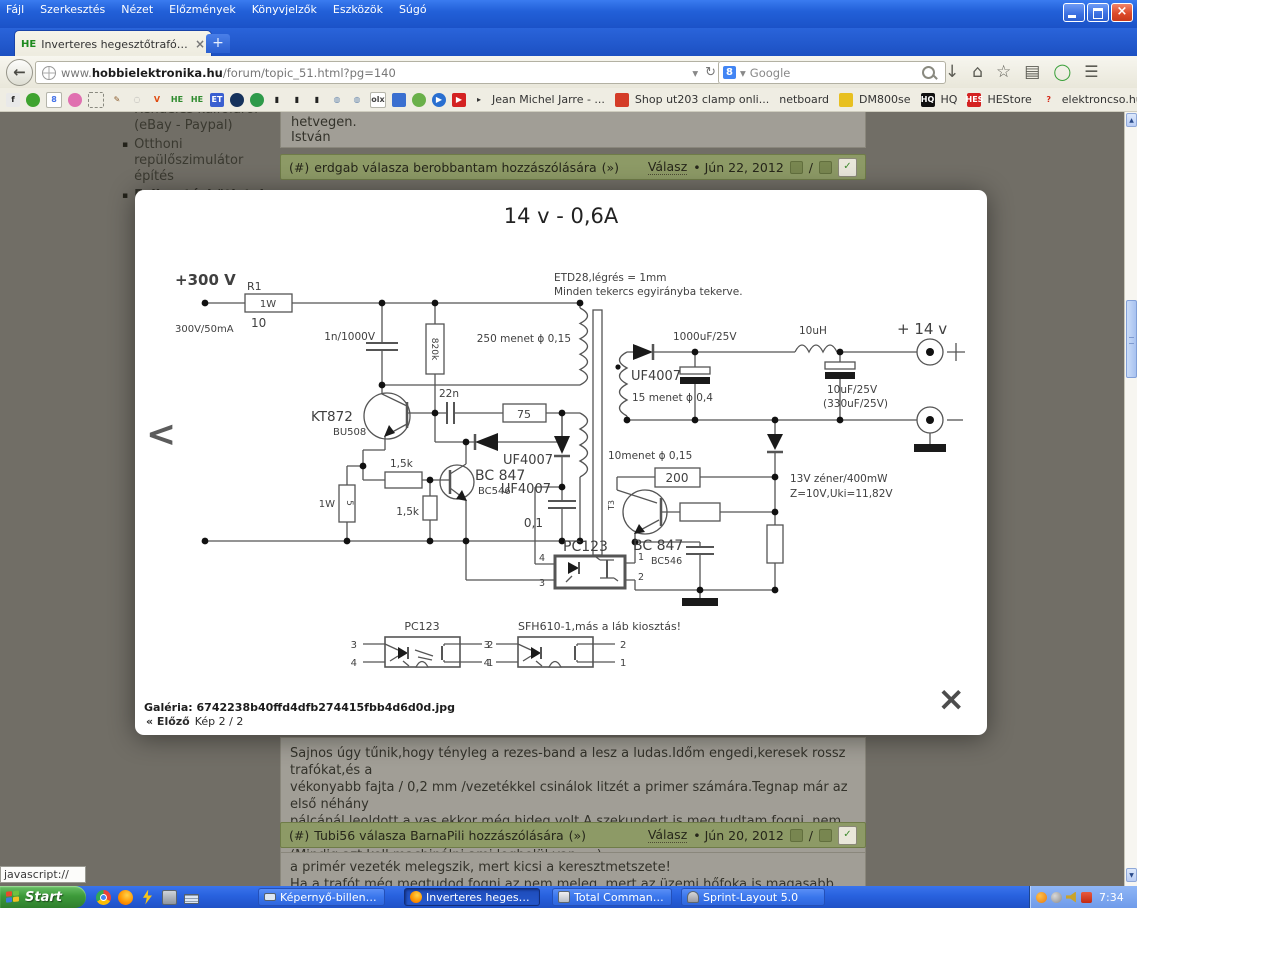  What do you see at coordinates (54, 99) in the screenshot?
I see `bookmark-favicon-icon: 8` at bounding box center [54, 99].